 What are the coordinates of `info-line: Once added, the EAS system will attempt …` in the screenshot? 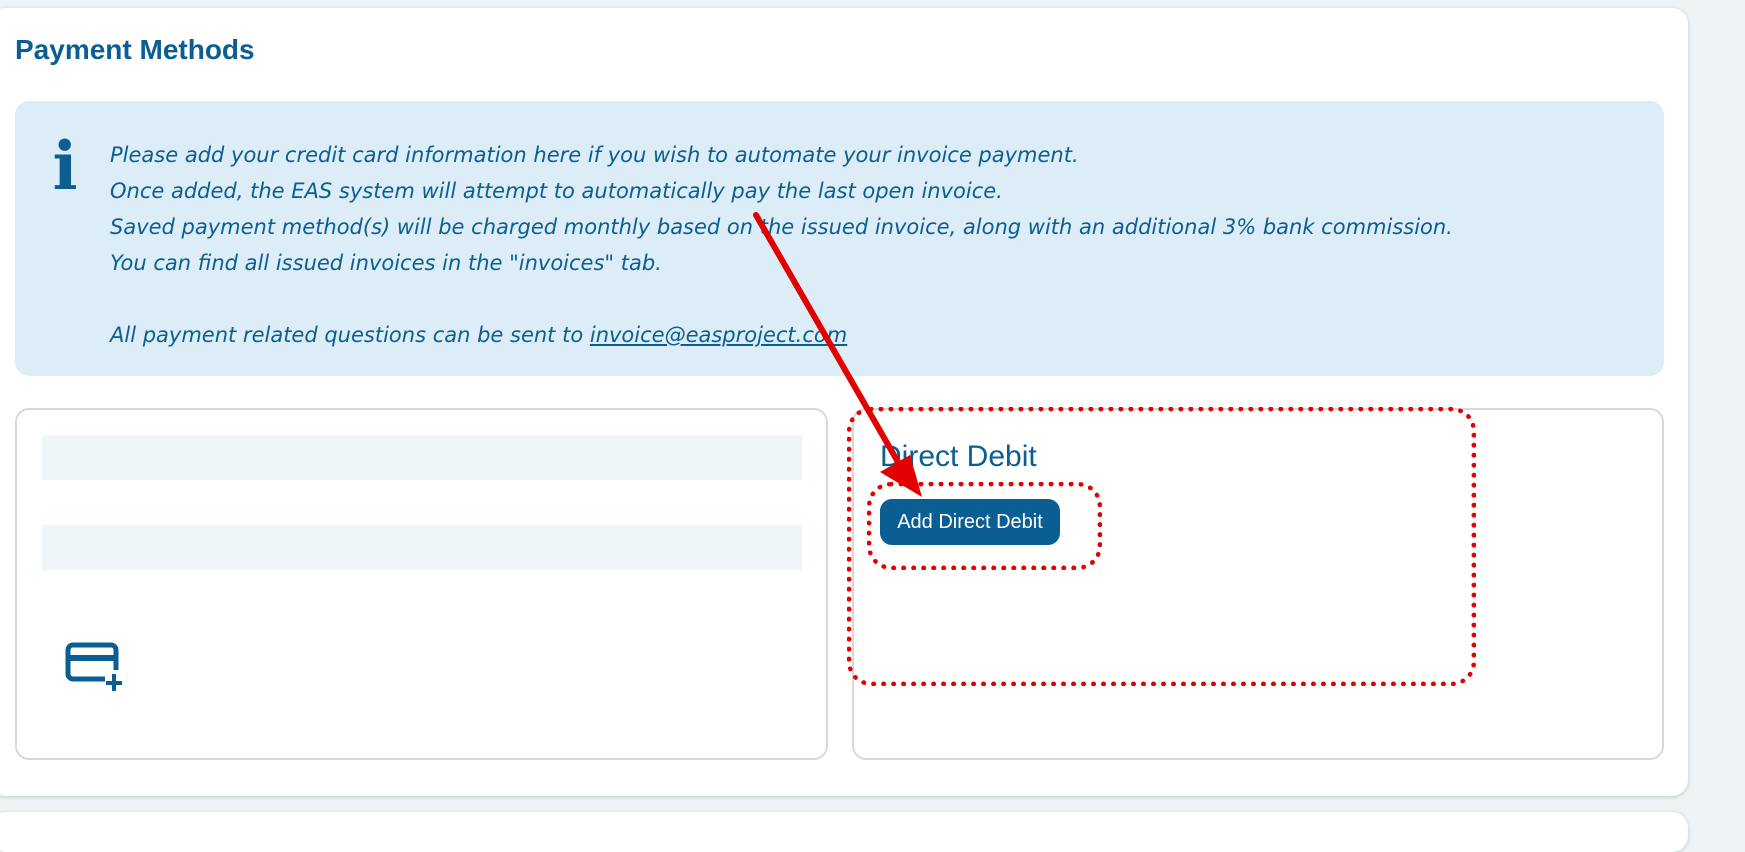 It's located at (556, 191).